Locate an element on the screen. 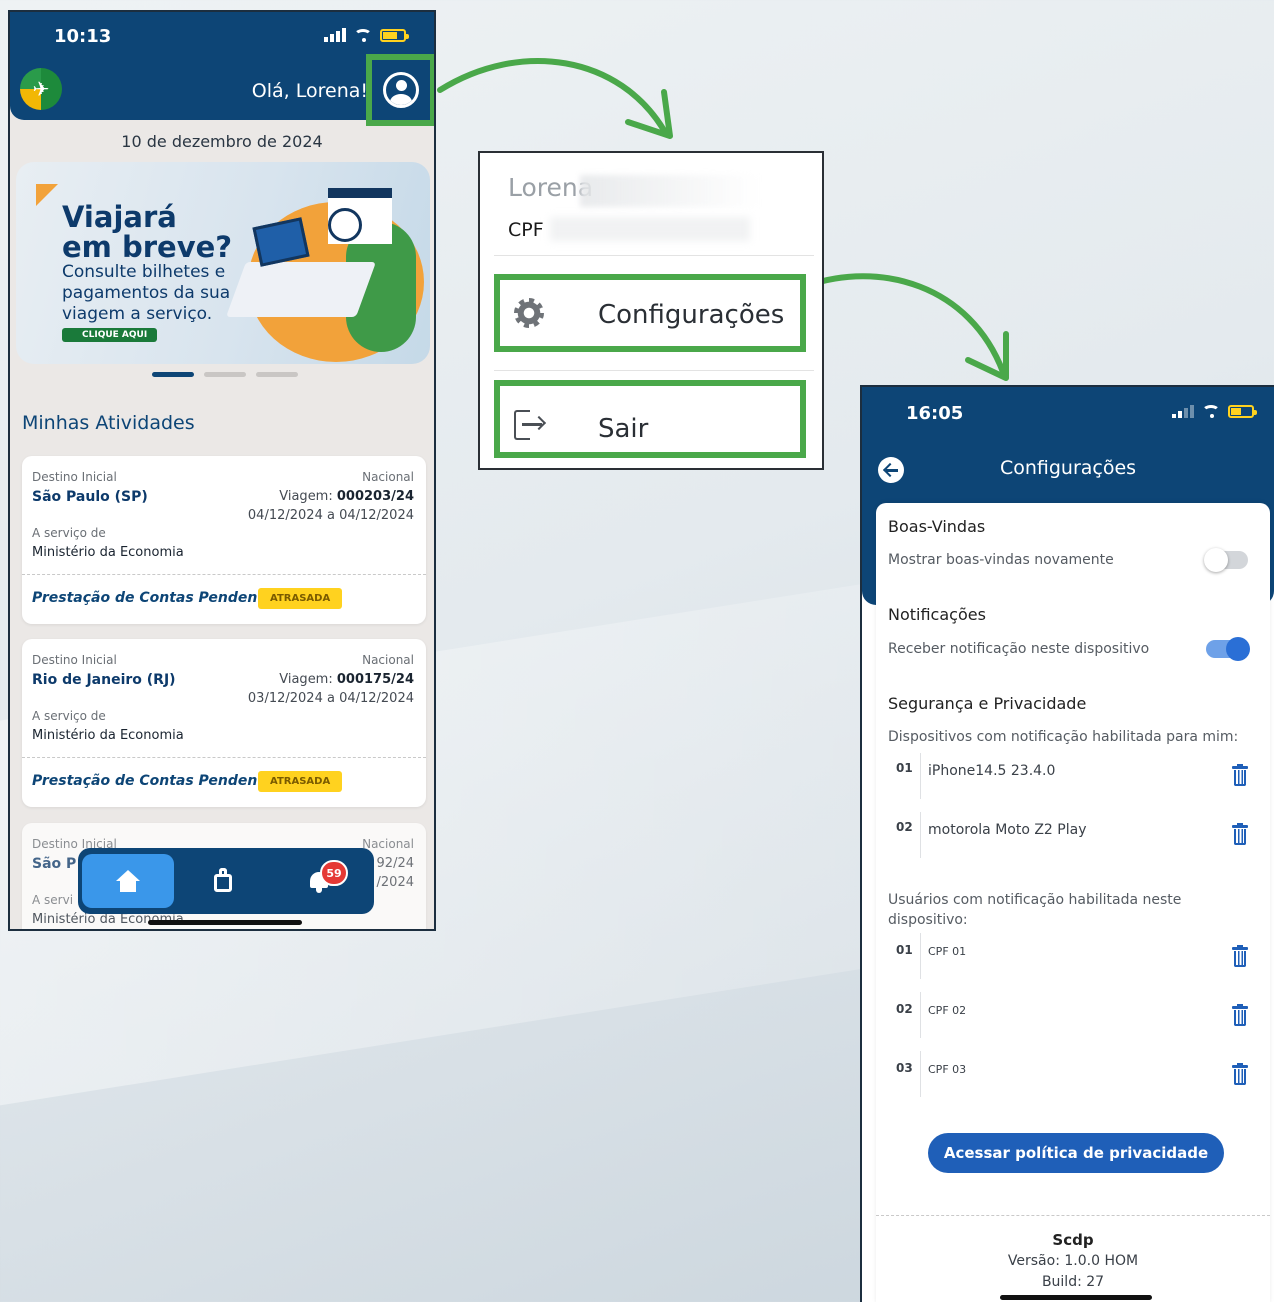 The height and width of the screenshot is (1302, 1274). notification-count-badge: 59 is located at coordinates (334, 873).